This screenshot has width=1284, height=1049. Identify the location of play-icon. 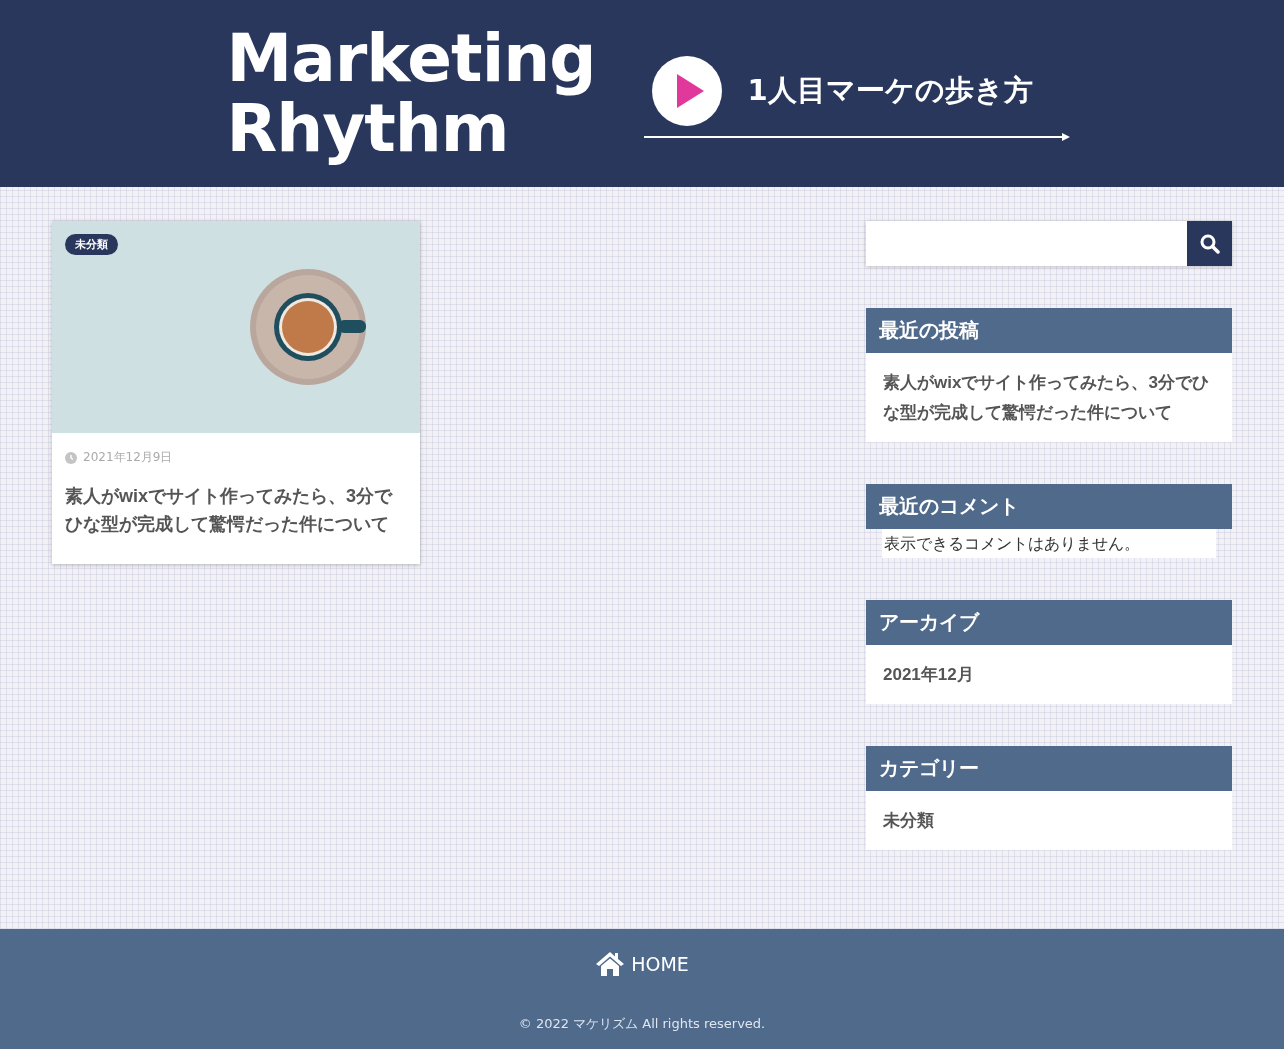
(686, 90).